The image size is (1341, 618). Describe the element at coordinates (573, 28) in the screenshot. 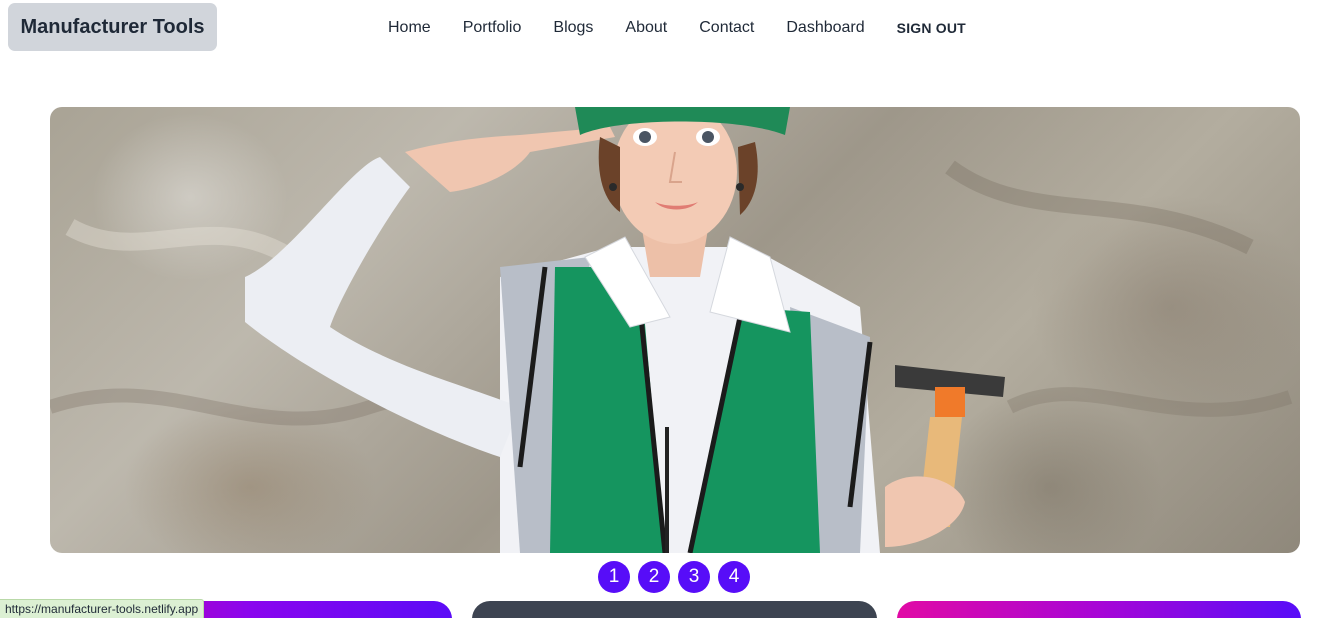

I see `nav-blogs-link: Blogs` at that location.